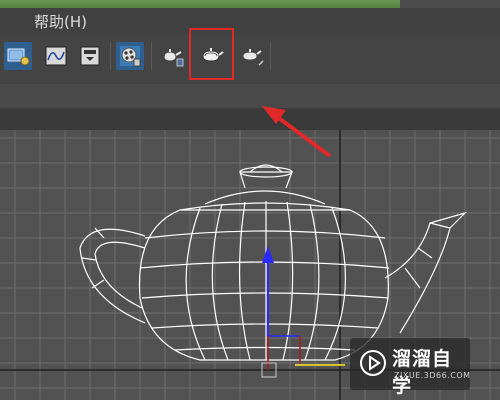  Describe the element at coordinates (432, 375) in the screenshot. I see `watermark-subtitle: ZIXUE.3D66.COM` at that location.